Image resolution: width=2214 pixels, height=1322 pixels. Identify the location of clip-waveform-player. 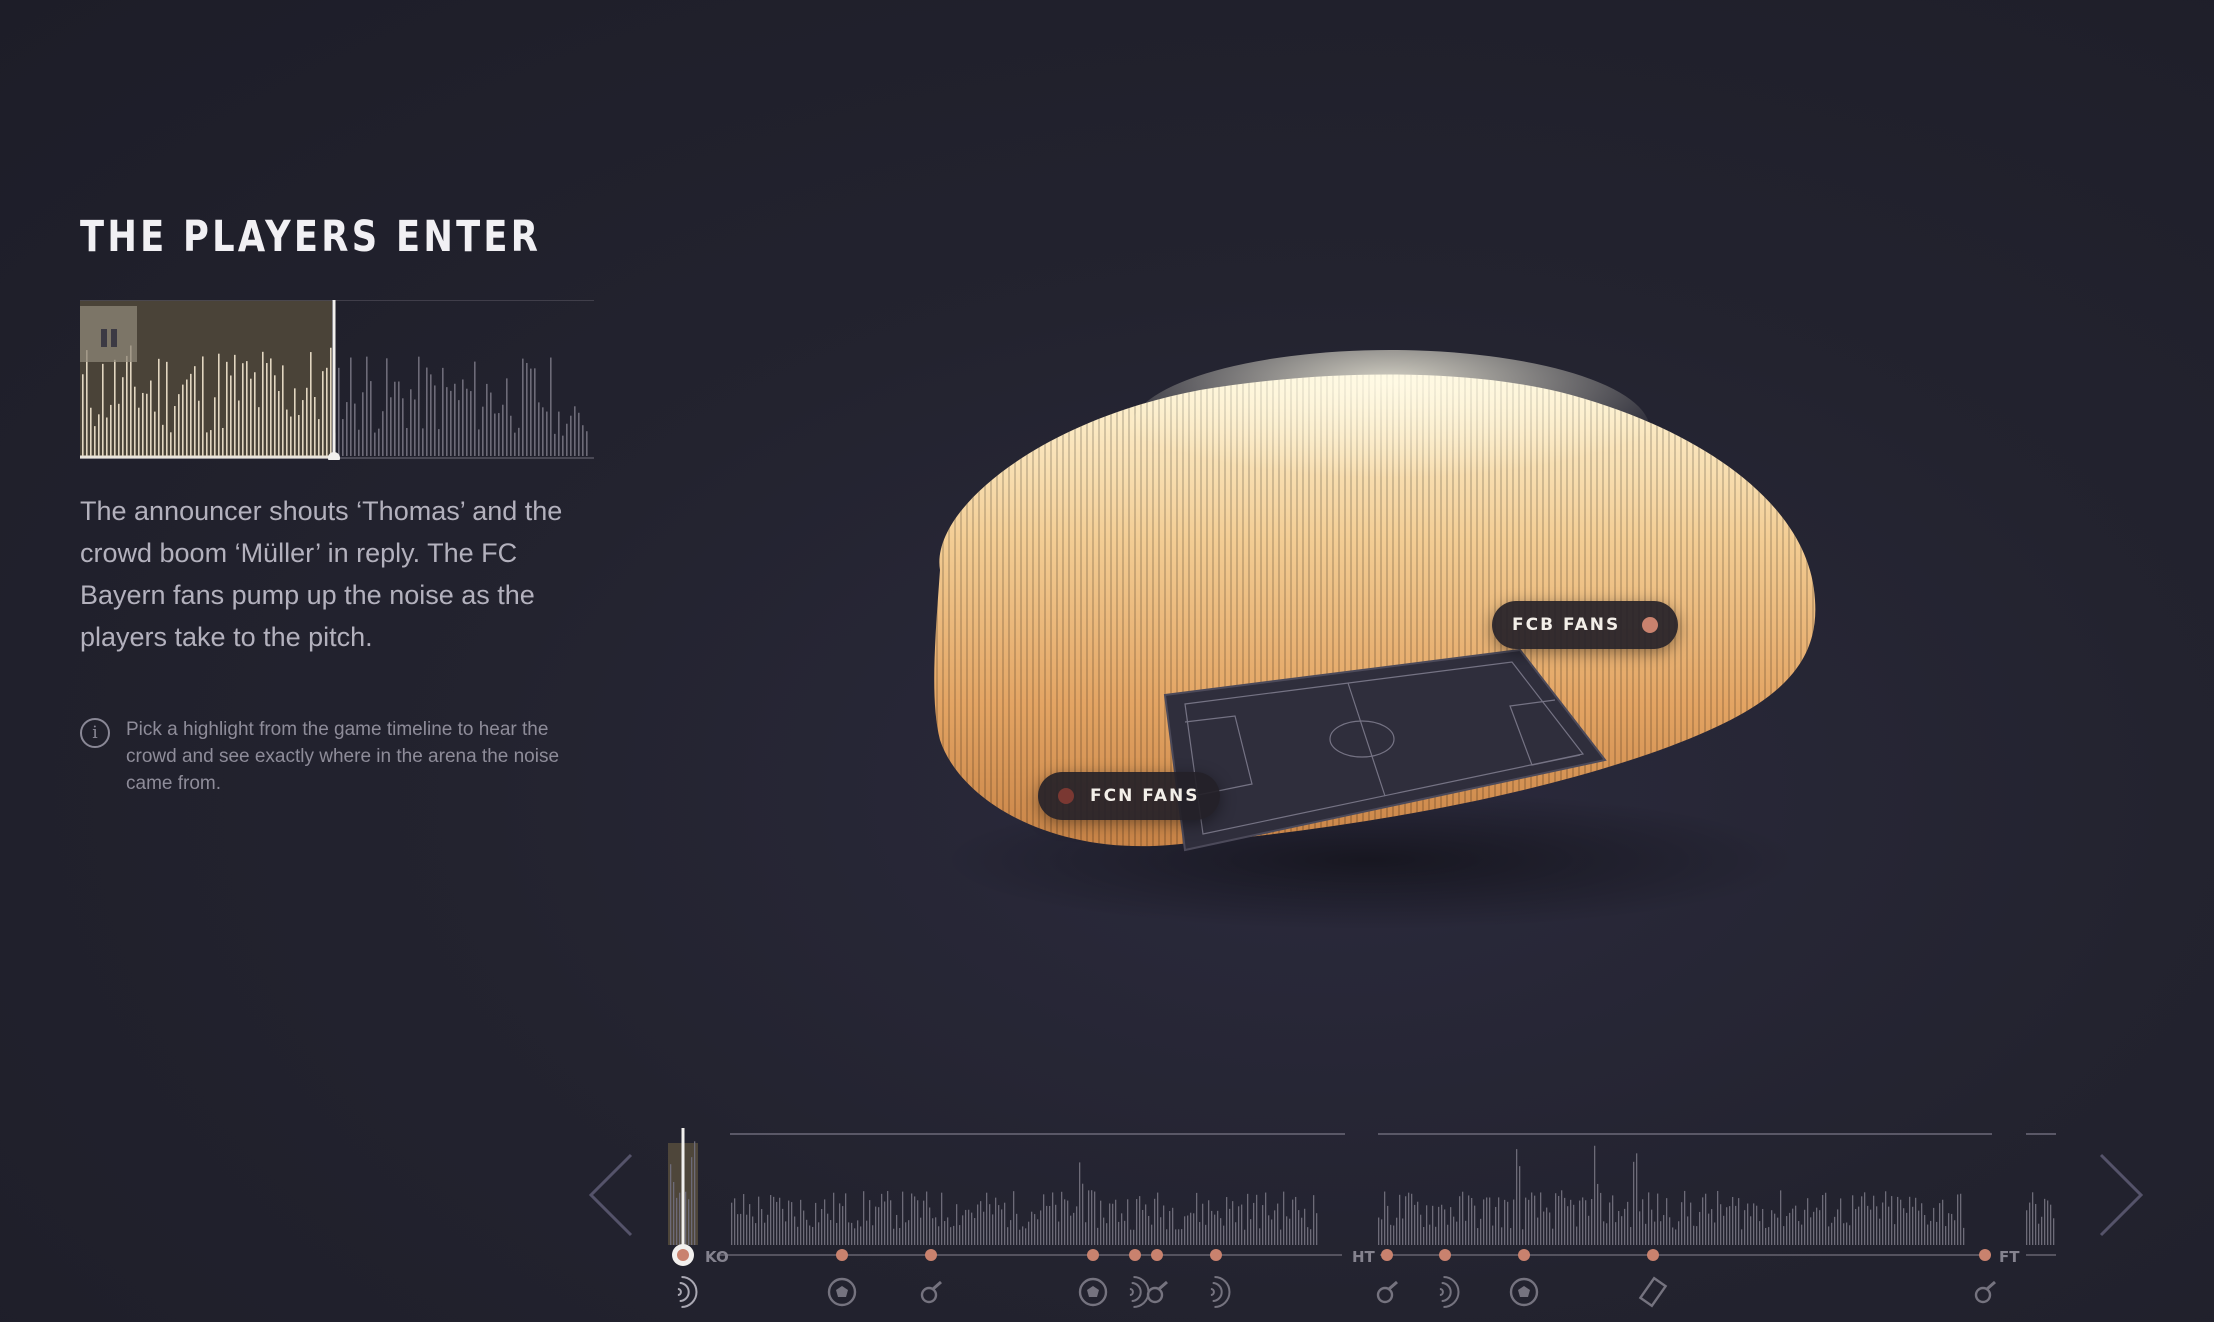
(337, 380).